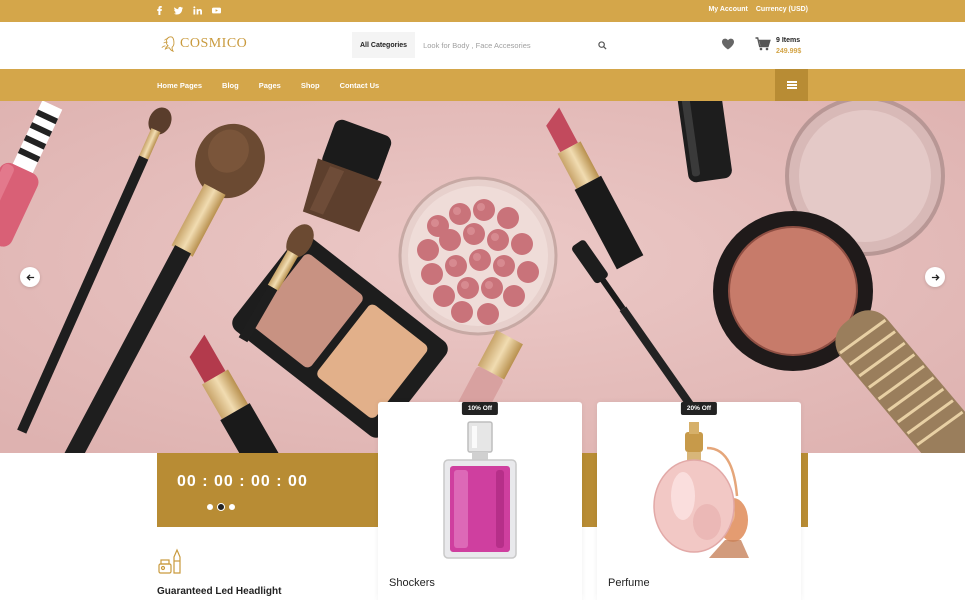 Image resolution: width=965 pixels, height=600 pixels. Describe the element at coordinates (763, 44) in the screenshot. I see `cart-icon` at that location.